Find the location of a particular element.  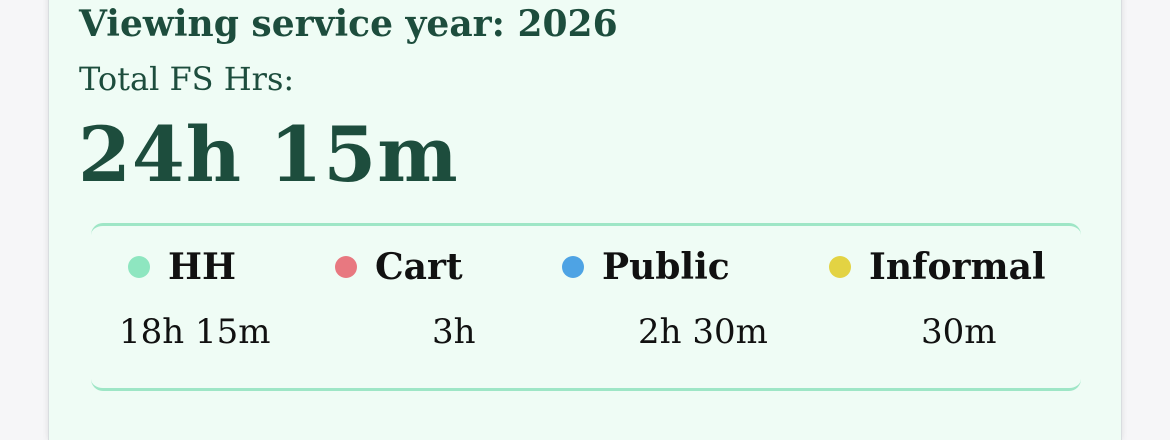

category-name: Public is located at coordinates (666, 267).